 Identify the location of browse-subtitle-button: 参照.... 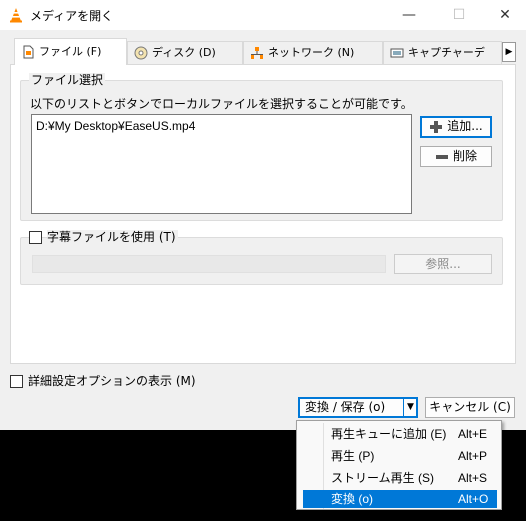
(443, 264).